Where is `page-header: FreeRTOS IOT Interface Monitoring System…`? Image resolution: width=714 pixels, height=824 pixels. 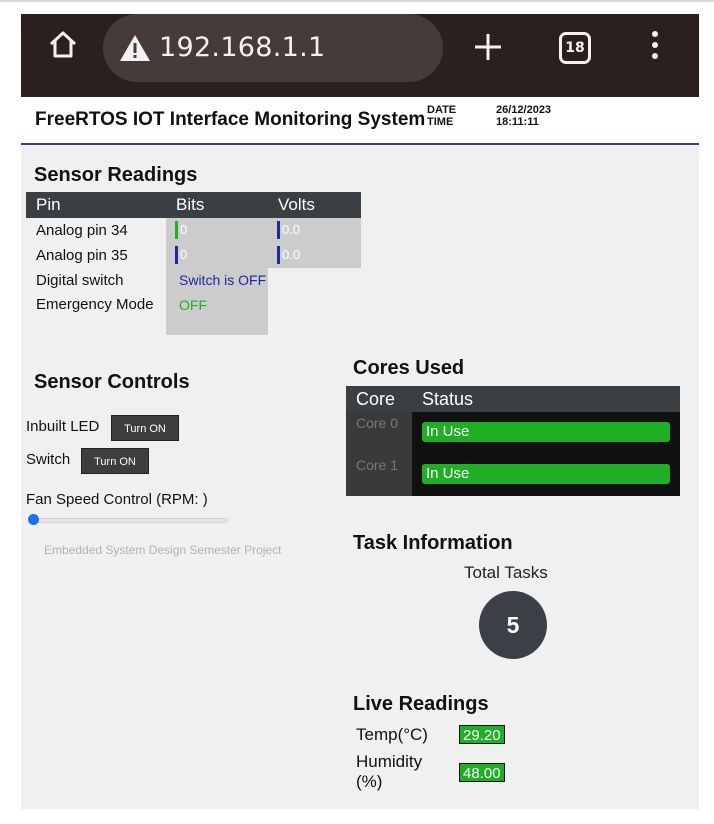 page-header: FreeRTOS IOT Interface Monitoring System… is located at coordinates (360, 121).